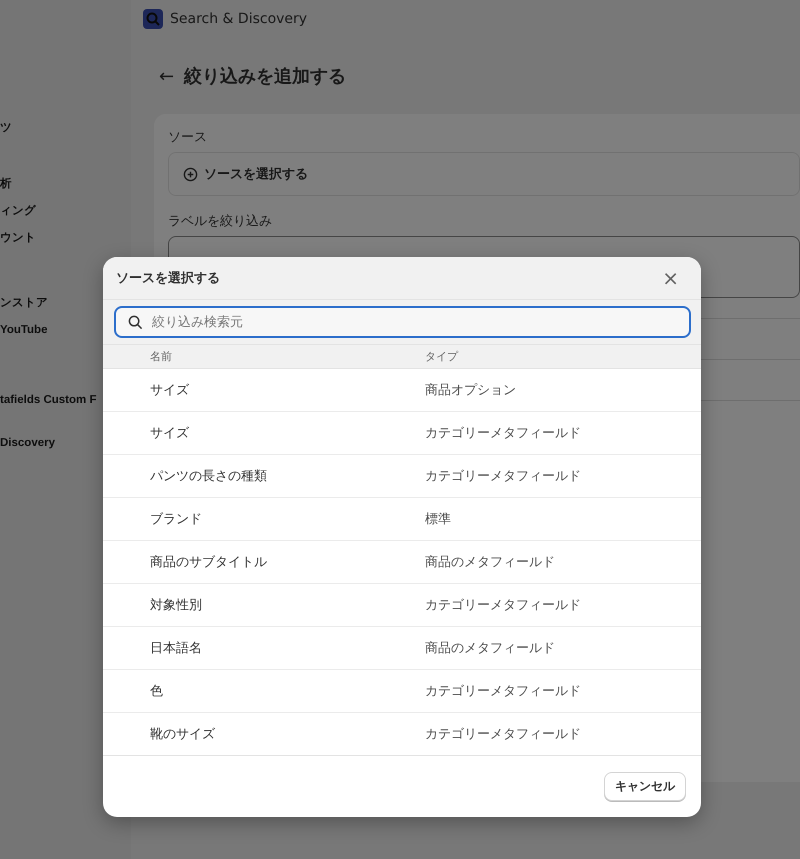 The width and height of the screenshot is (800, 859). I want to click on source-type: 標準, so click(438, 519).